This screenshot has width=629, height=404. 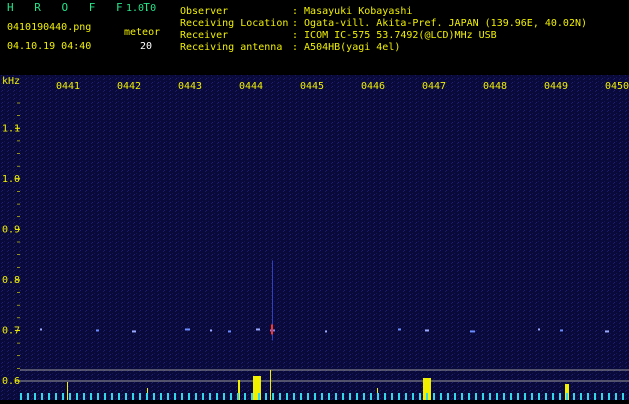 What do you see at coordinates (204, 11) in the screenshot?
I see `observer-label: Observer` at bounding box center [204, 11].